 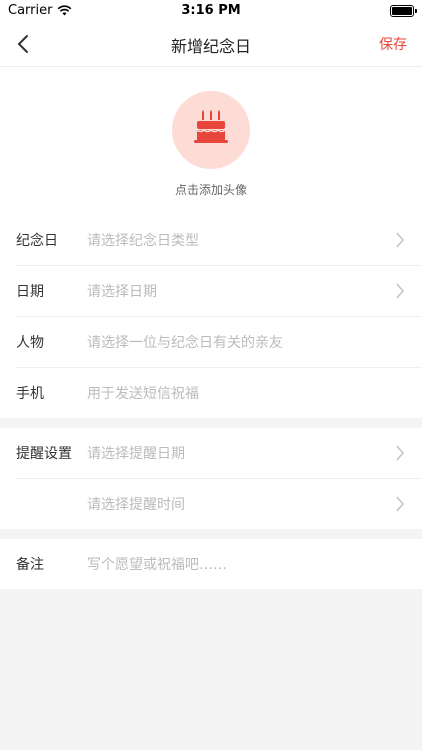 What do you see at coordinates (219, 504) in the screenshot?
I see `reminder-time-row: 请选择提醒时间` at bounding box center [219, 504].